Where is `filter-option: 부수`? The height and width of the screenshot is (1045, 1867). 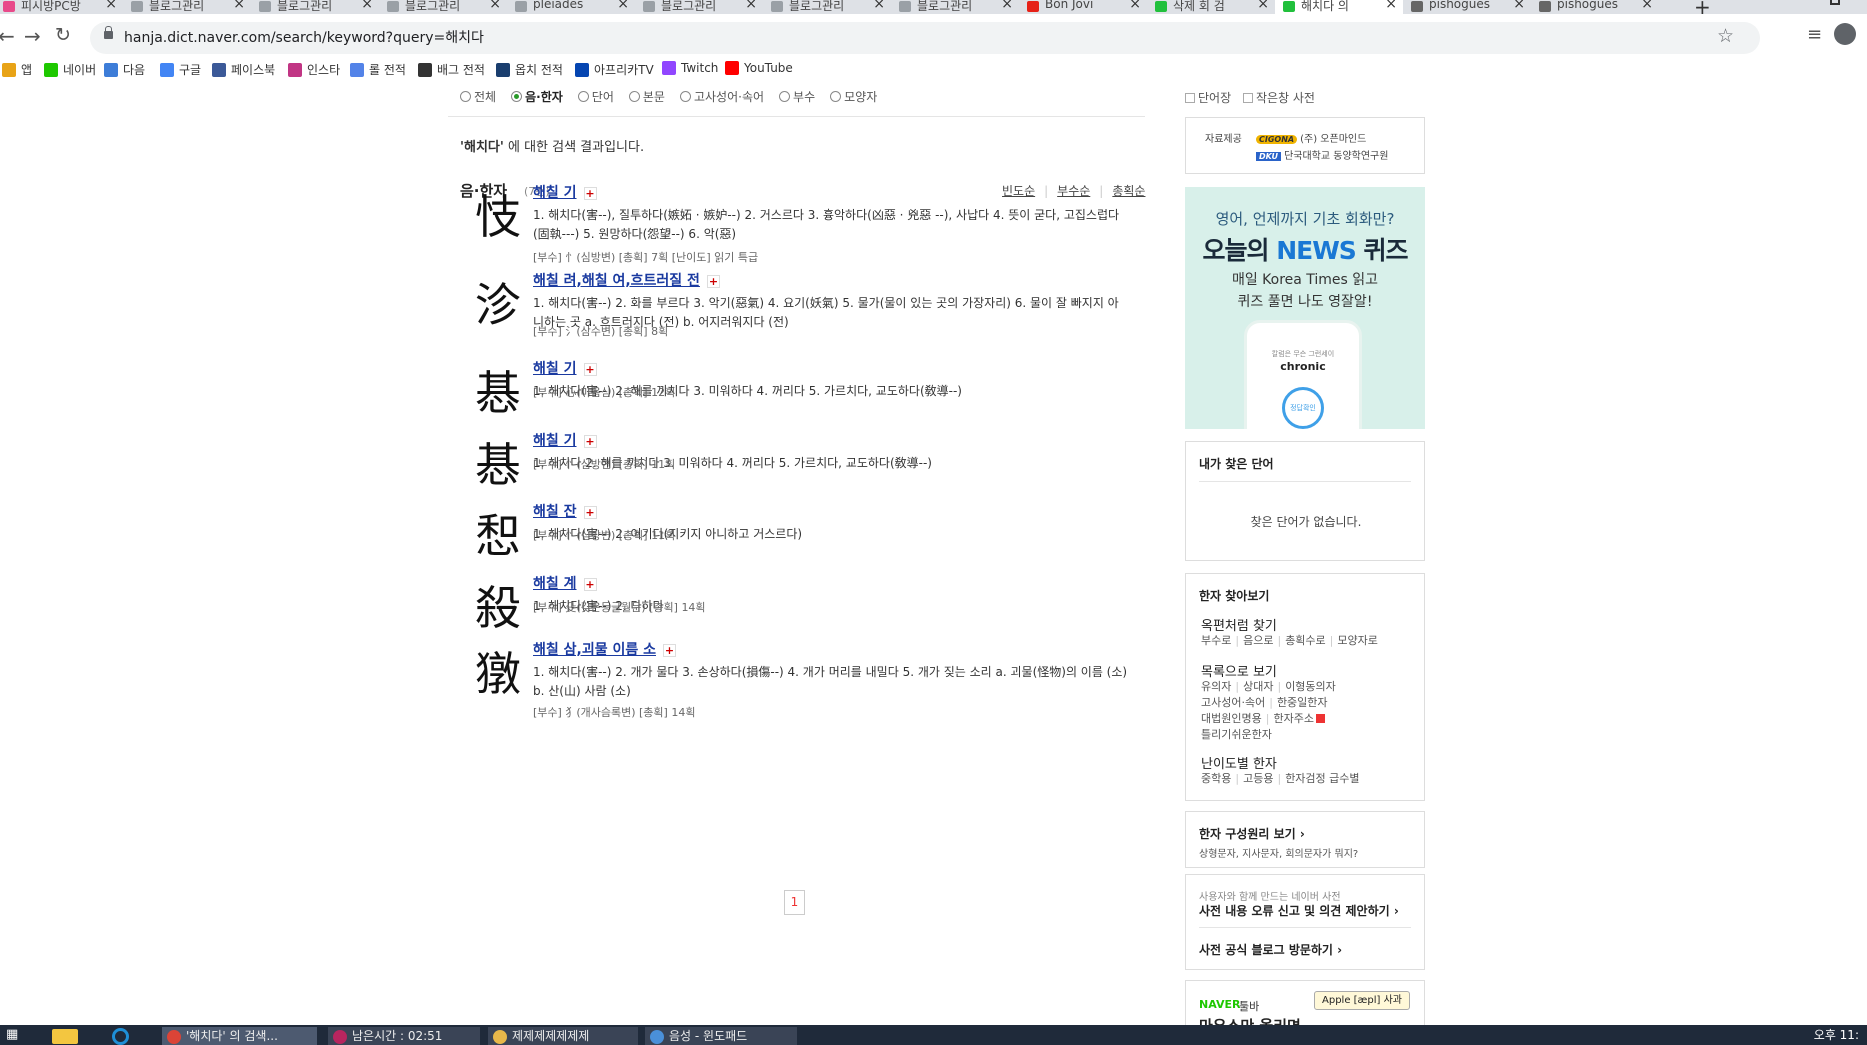
filter-option: 부수 is located at coordinates (797, 96).